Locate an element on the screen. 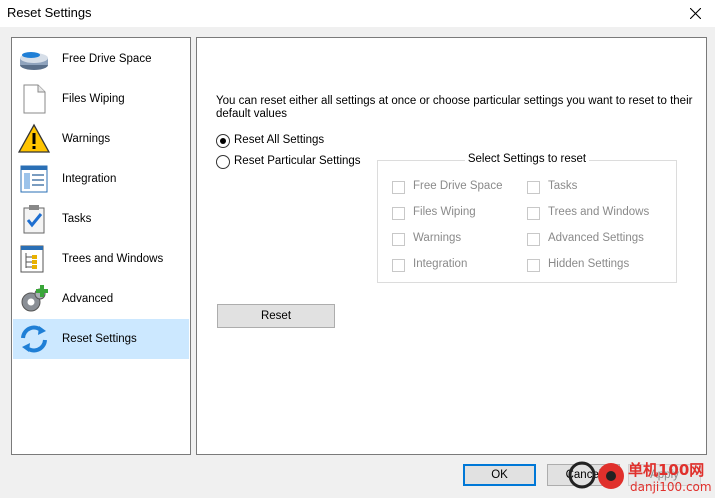 The height and width of the screenshot is (498, 715). gears-plus-icon is located at coordinates (34, 298).